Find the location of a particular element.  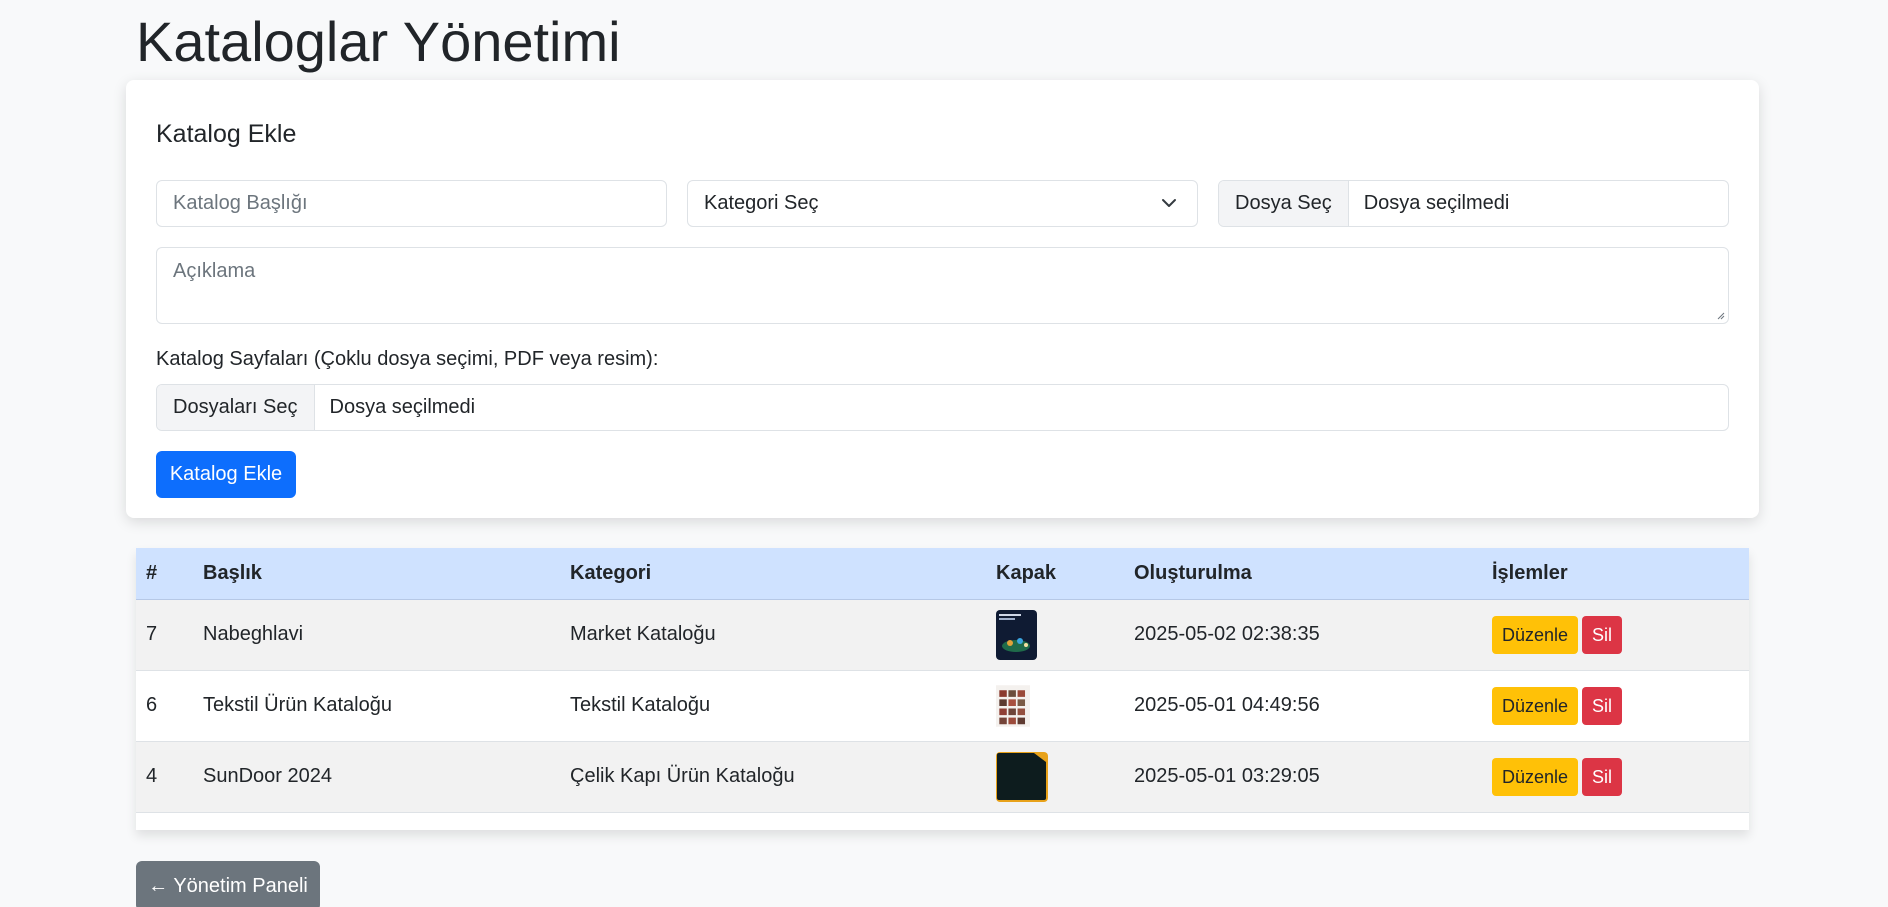

row-category: Market Kataloğu is located at coordinates (643, 634).